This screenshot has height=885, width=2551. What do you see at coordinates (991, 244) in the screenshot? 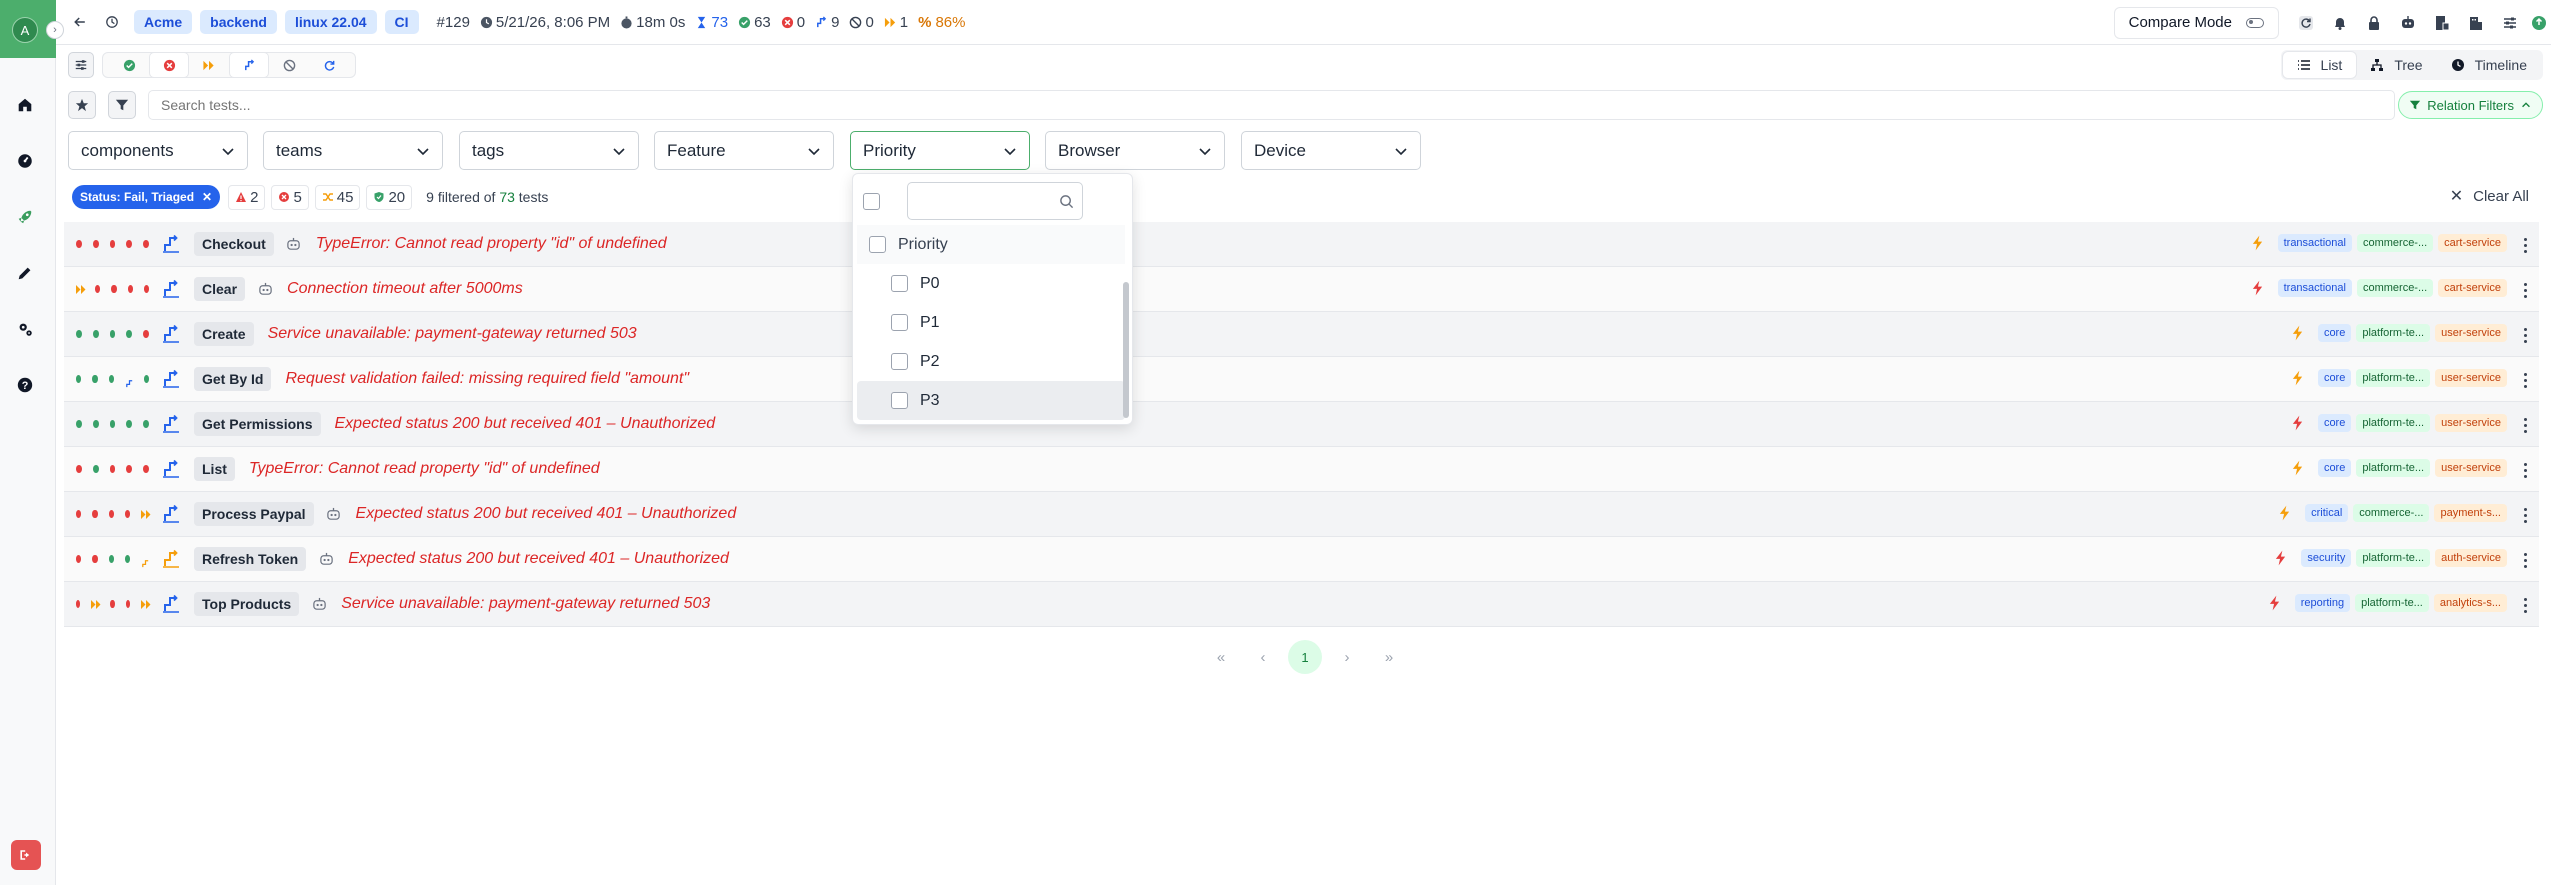
I see `priority-group-header: Priority` at bounding box center [991, 244].